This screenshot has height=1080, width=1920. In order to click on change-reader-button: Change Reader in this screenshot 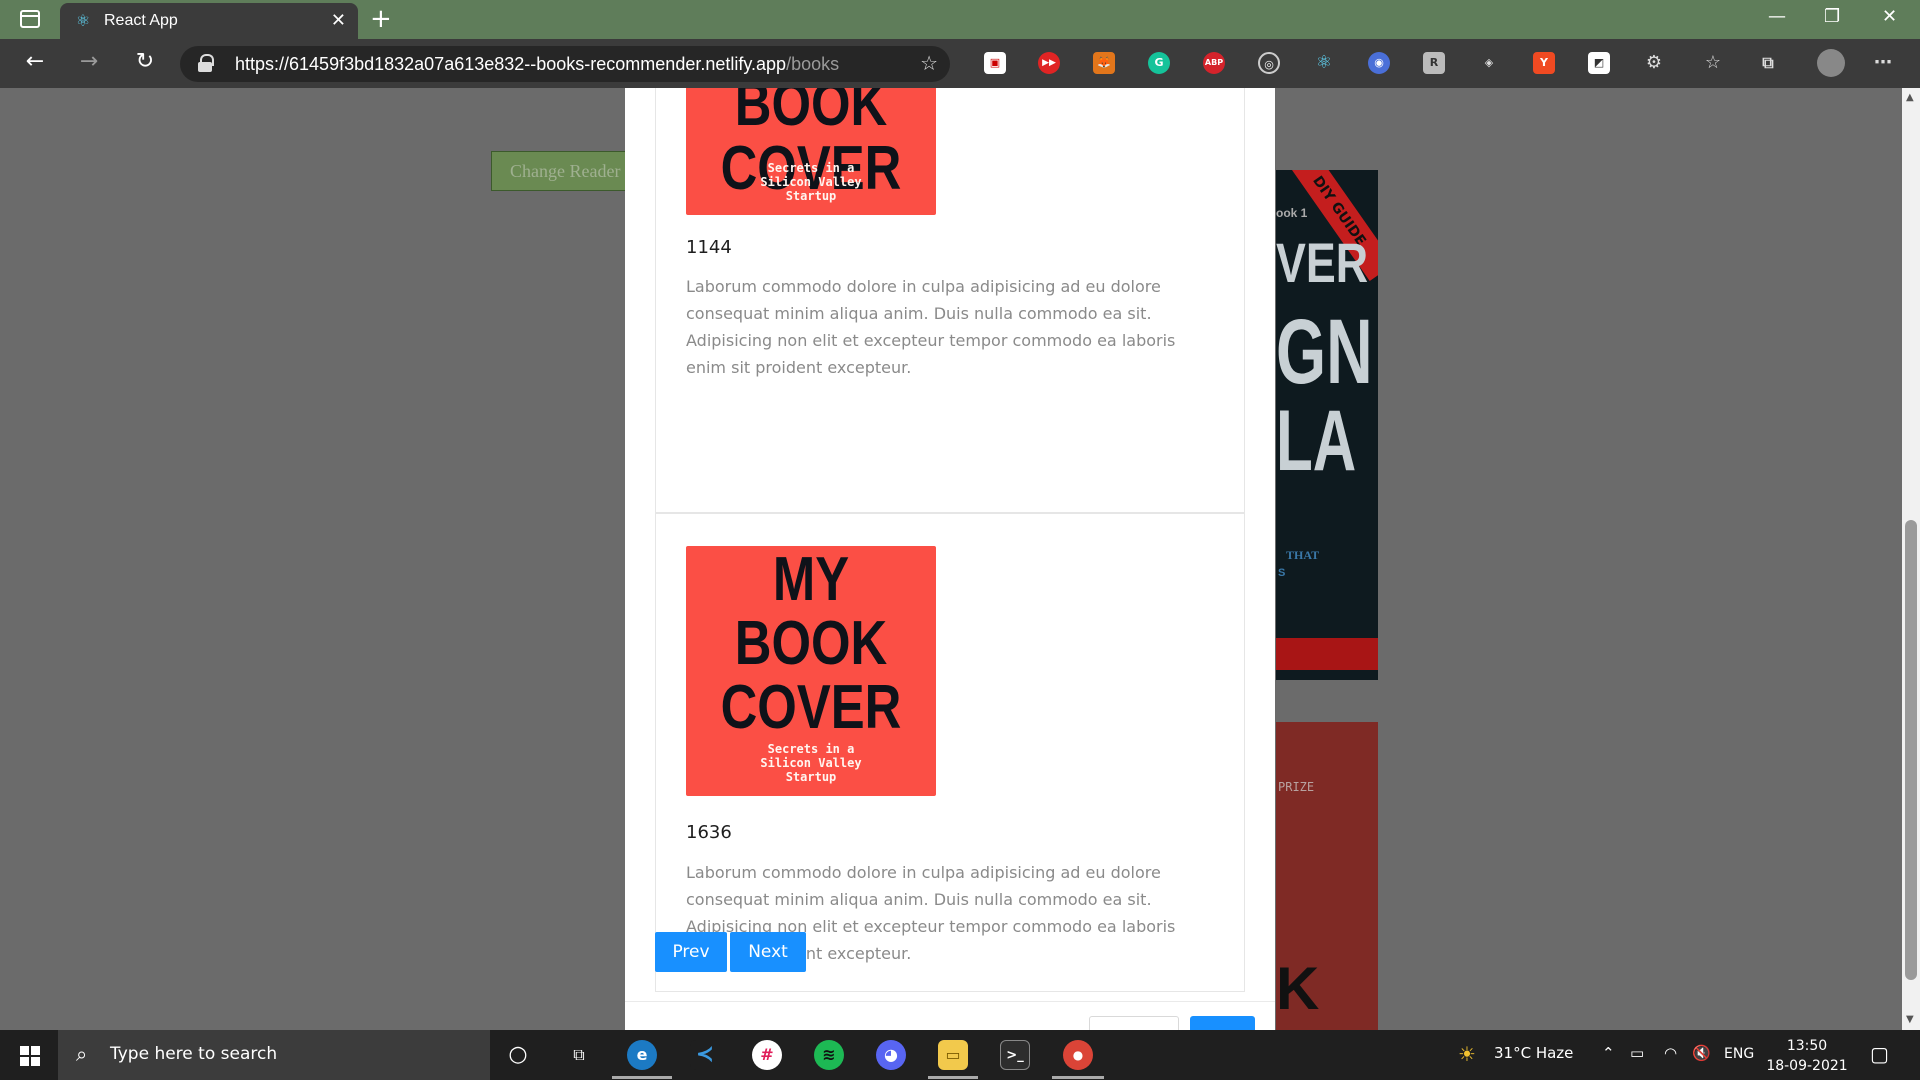, I will do `click(561, 171)`.